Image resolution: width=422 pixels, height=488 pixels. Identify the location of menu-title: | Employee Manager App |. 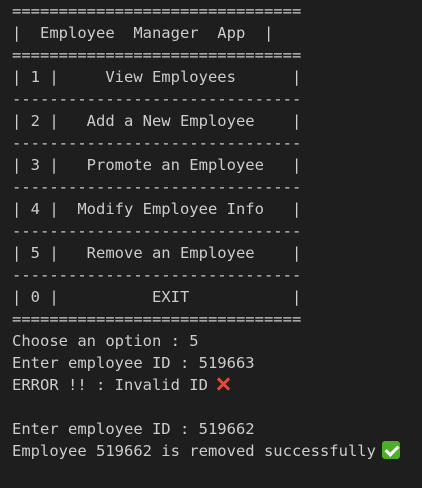
(143, 33).